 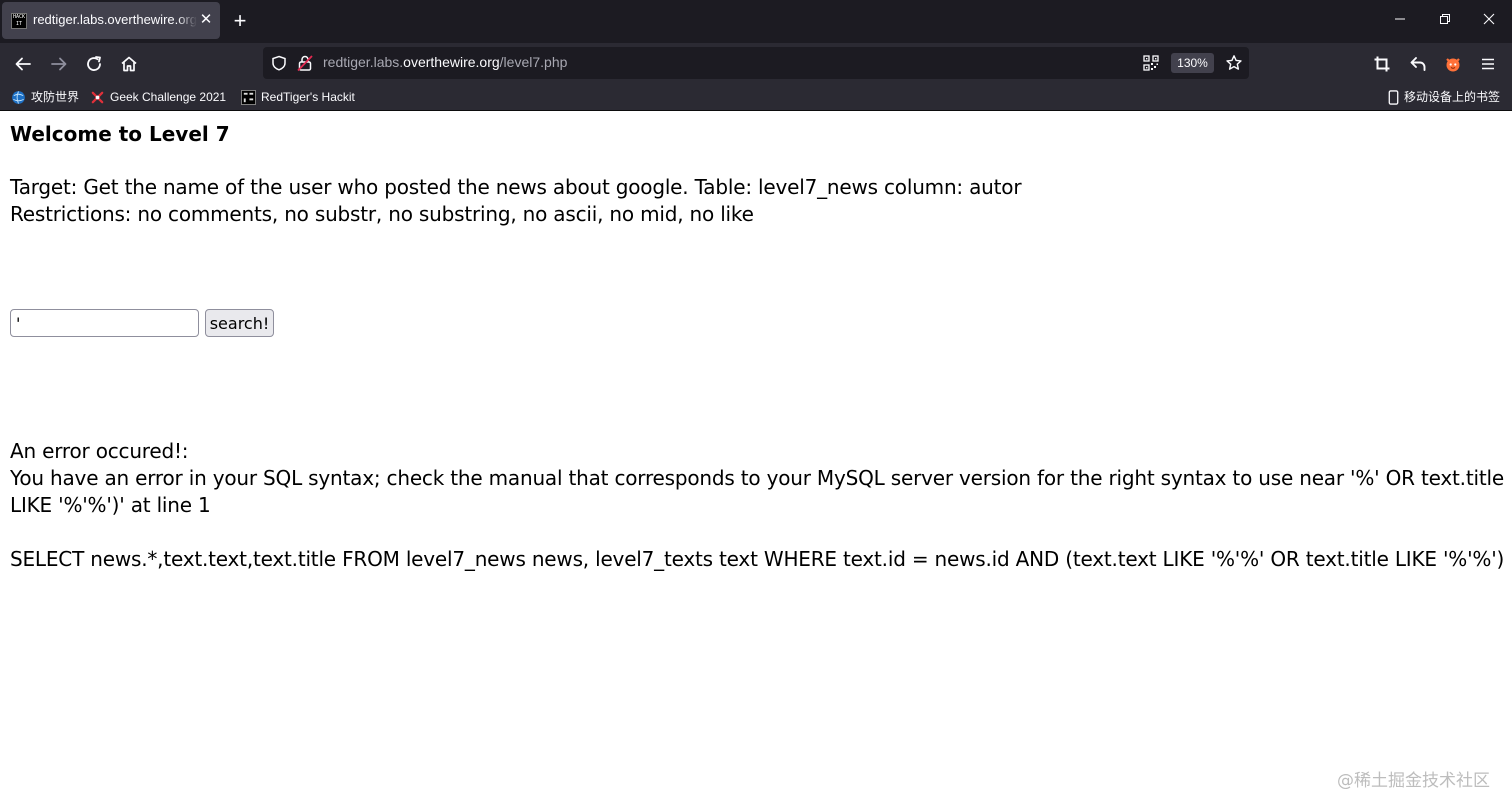 I want to click on back-button, so click(x=23, y=64).